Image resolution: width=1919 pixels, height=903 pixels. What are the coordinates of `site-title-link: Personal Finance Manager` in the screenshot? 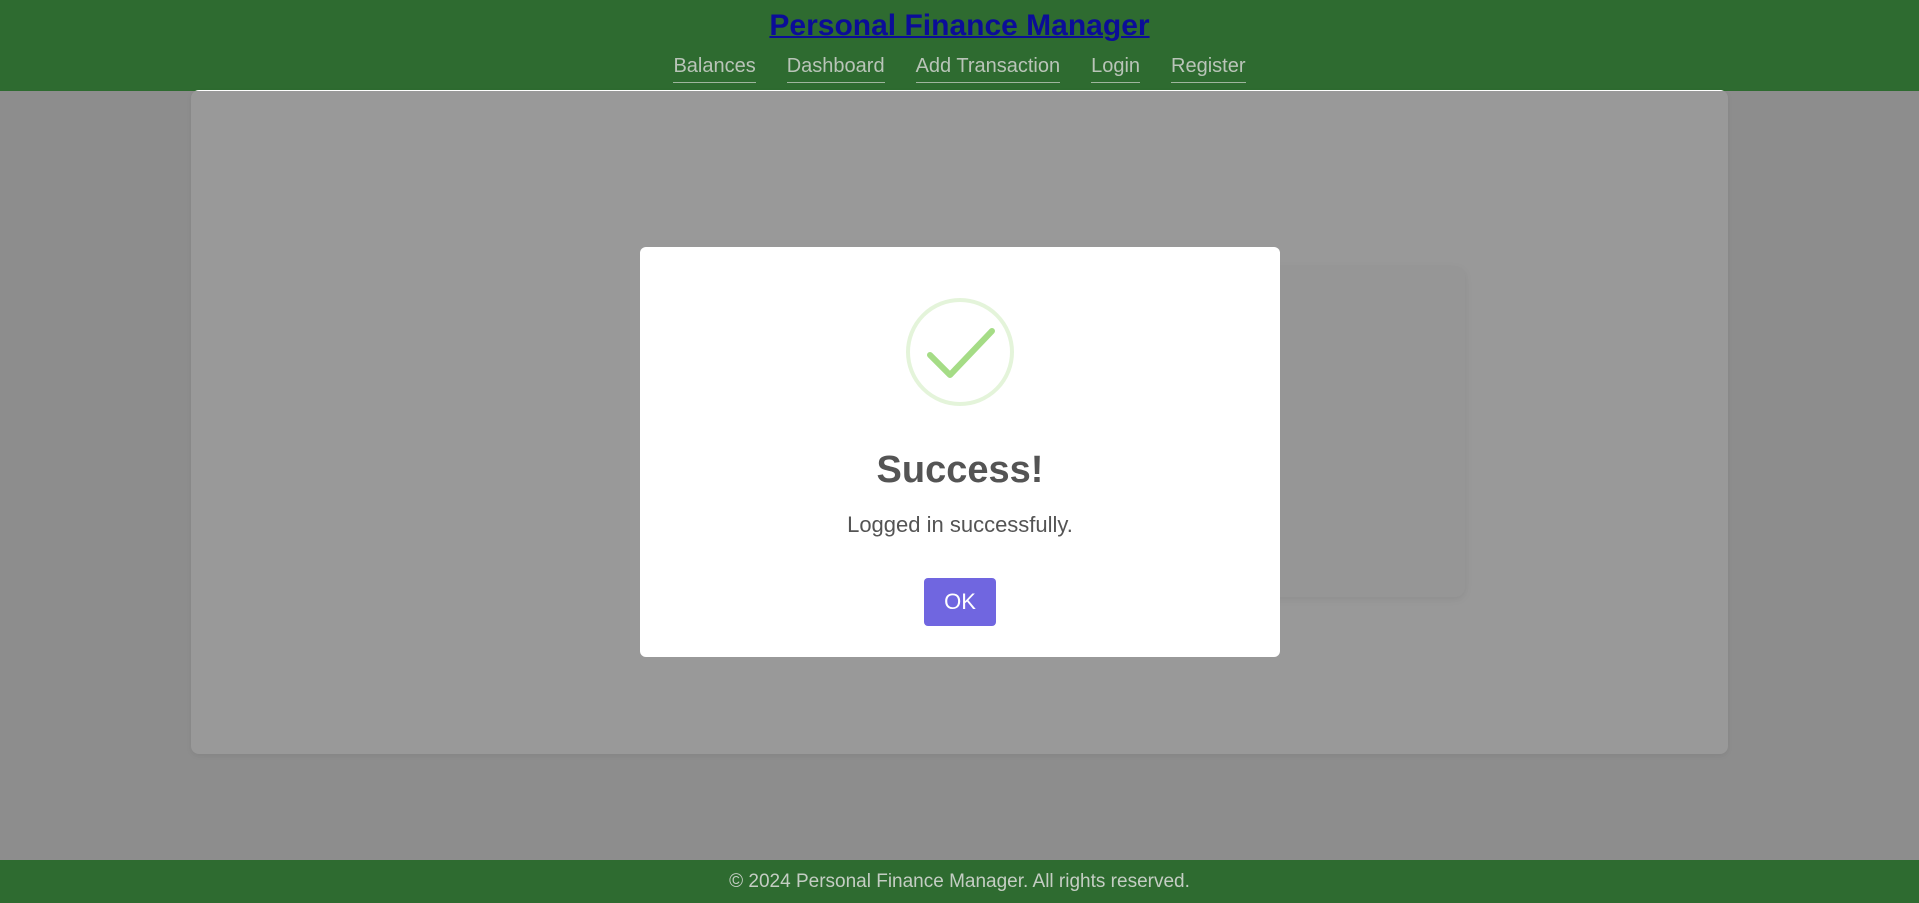 It's located at (959, 25).